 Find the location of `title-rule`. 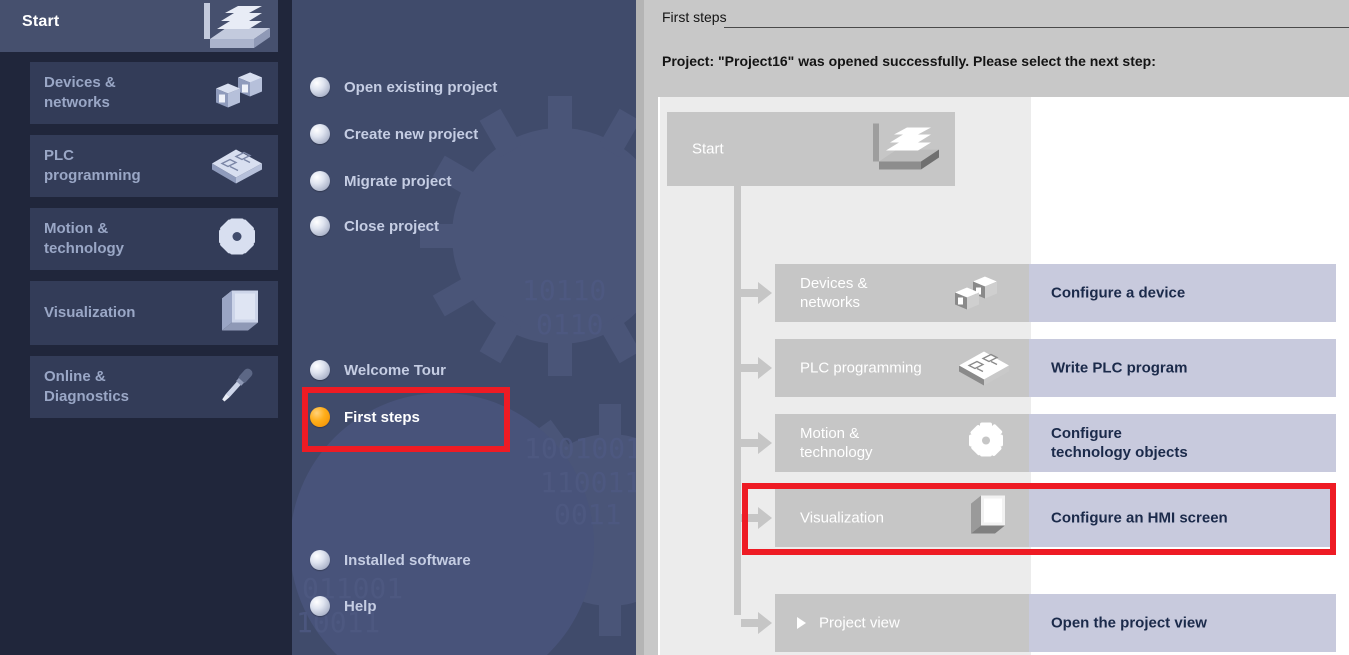

title-rule is located at coordinates (1036, 27).